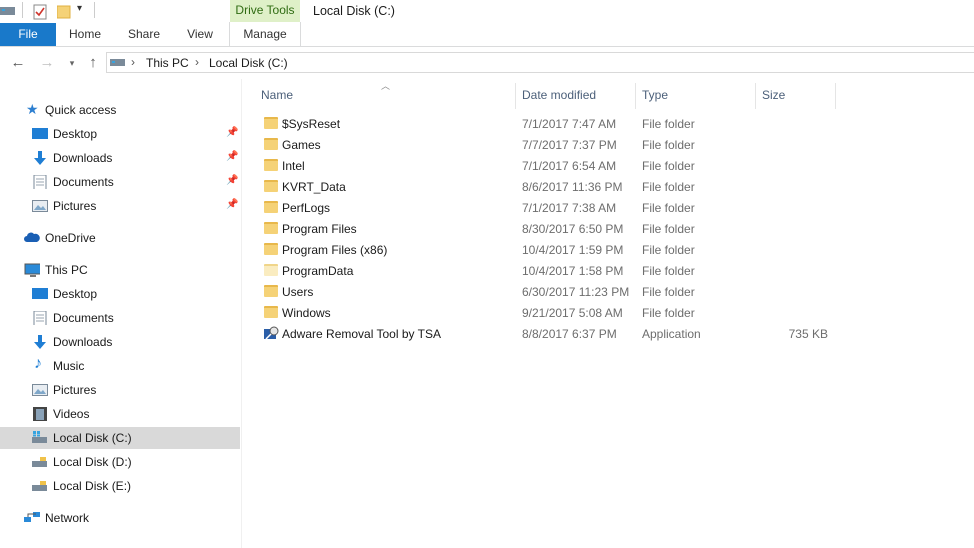 This screenshot has height=548, width=974. Describe the element at coordinates (548, 291) in the screenshot. I see `file-row: Users 6/30/2017 11:23 PM File folder` at that location.